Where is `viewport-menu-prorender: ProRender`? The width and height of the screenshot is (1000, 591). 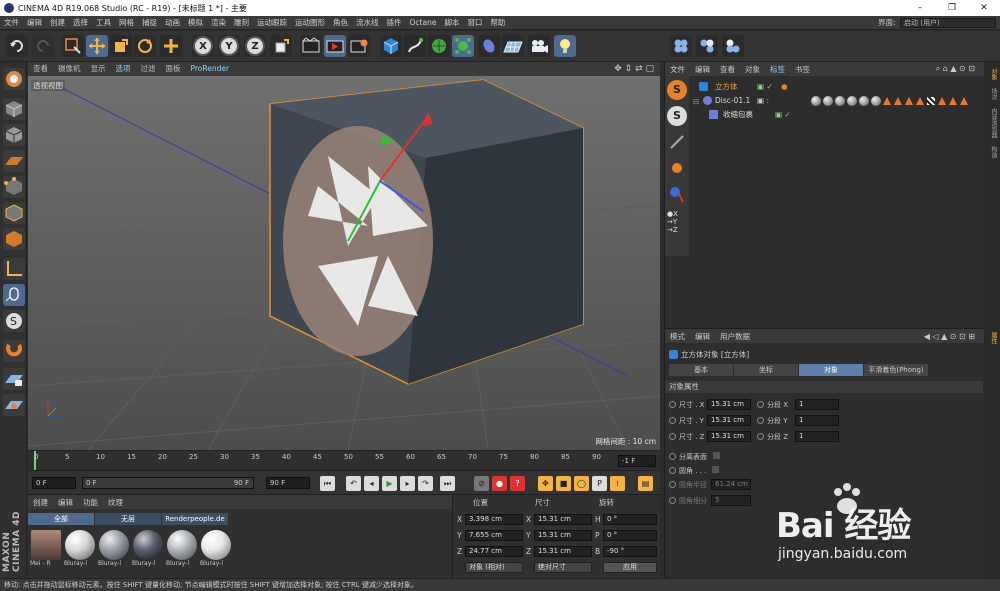 viewport-menu-prorender: ProRender is located at coordinates (210, 69).